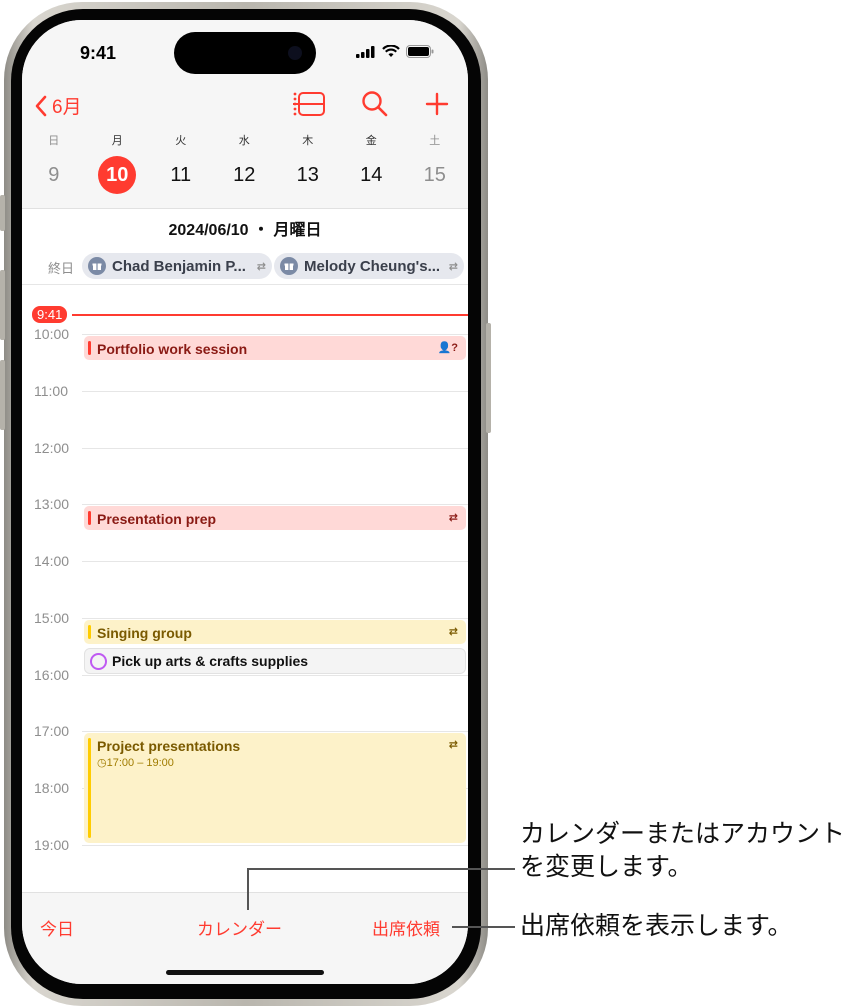  I want to click on volume-down-button, so click(2, 395).